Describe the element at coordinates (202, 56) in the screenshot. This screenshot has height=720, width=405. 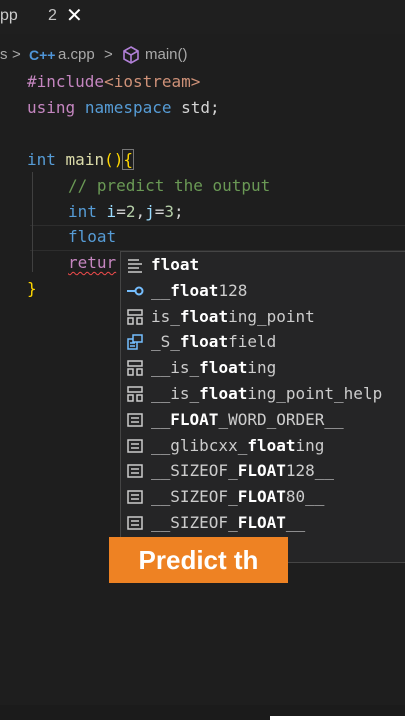
I see `breadcrumb: s > C++ a.cpp > main()` at that location.